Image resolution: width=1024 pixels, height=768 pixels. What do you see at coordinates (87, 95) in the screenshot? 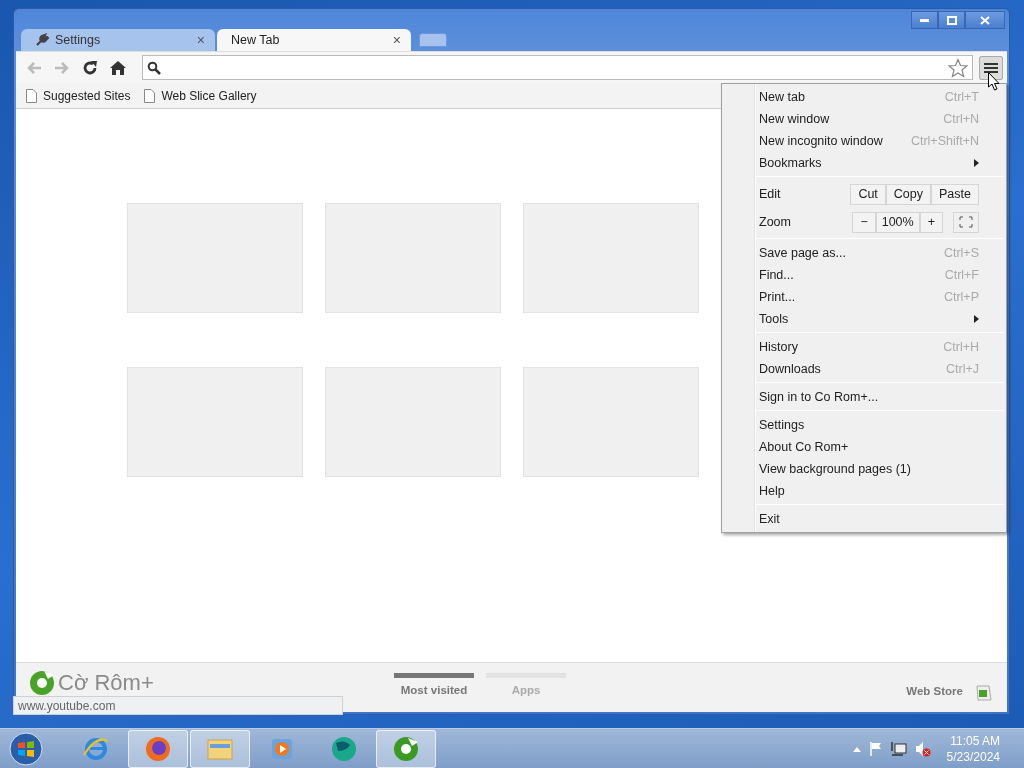
I see `bookmark-link: Suggested Sites` at bounding box center [87, 95].